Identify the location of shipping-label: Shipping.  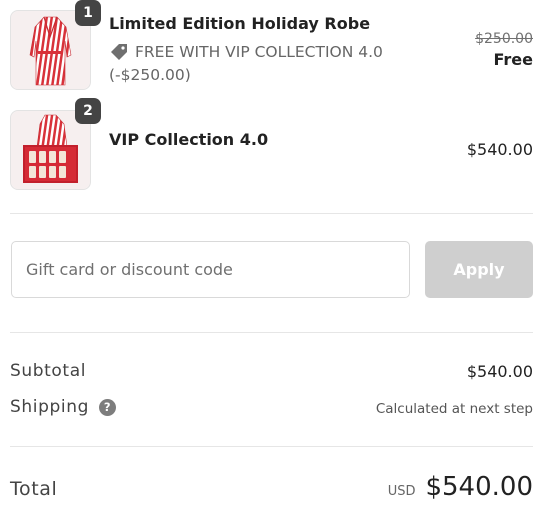
(49, 407).